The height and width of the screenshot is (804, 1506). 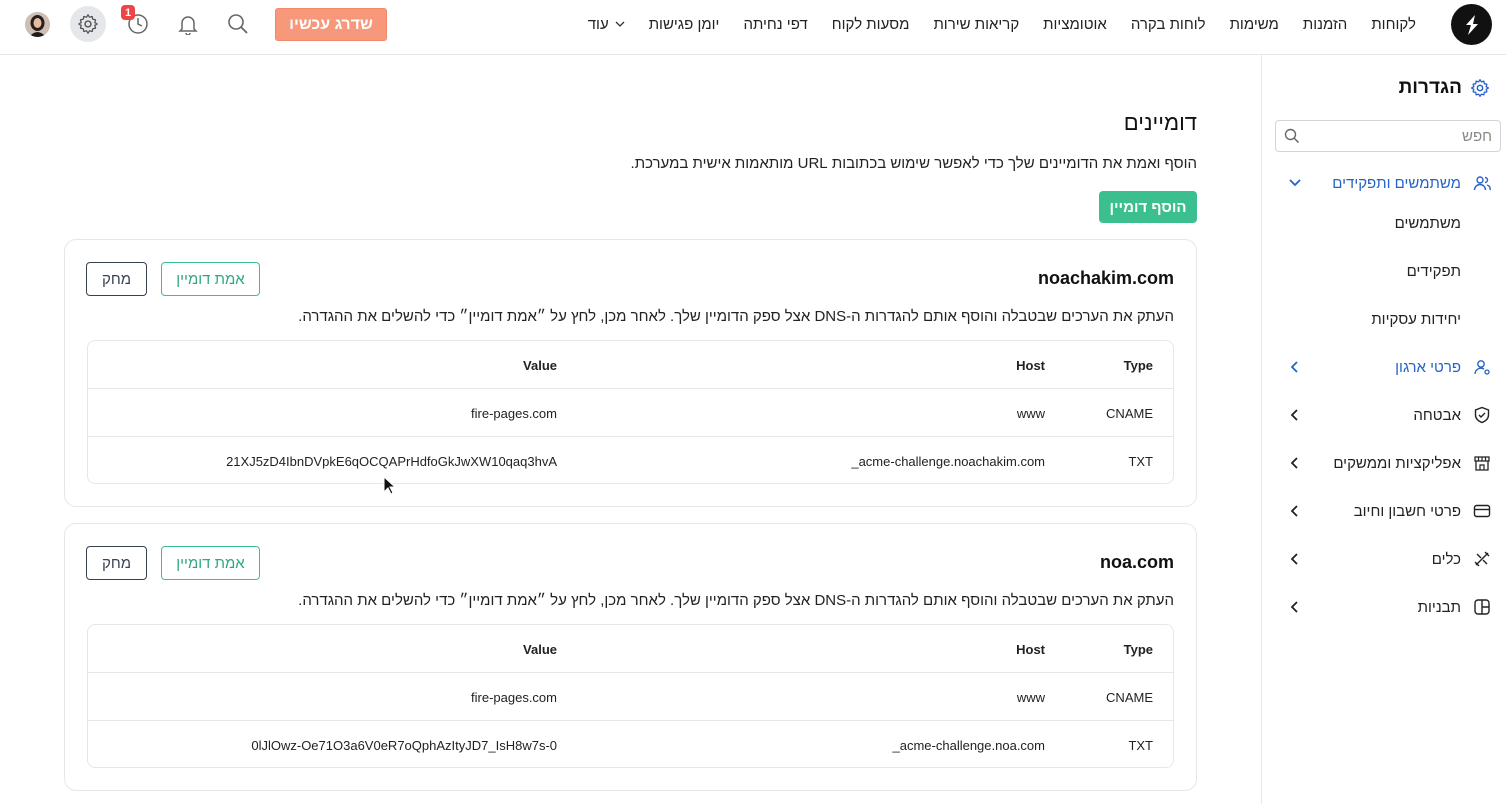 I want to click on bell-icon, so click(x=188, y=24).